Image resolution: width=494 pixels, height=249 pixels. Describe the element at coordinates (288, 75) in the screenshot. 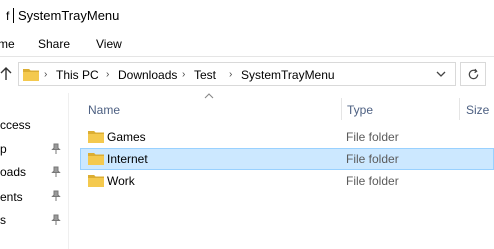

I see `breadcrumb-systemtraymenu: SystemTrayMenu` at that location.